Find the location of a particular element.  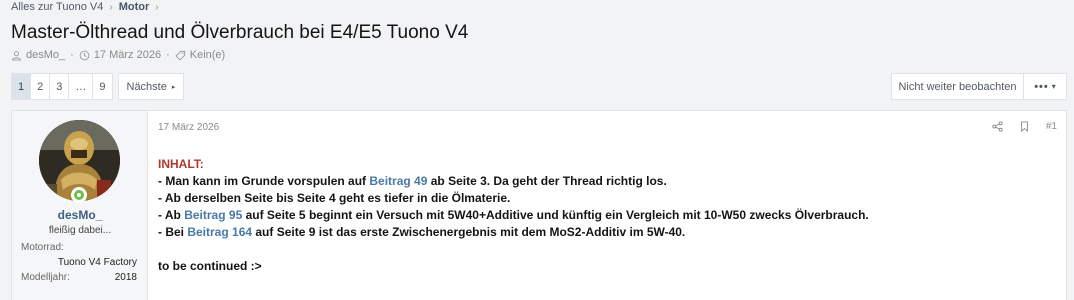

unwatch-button: Nicht weiter beobachten is located at coordinates (957, 86).